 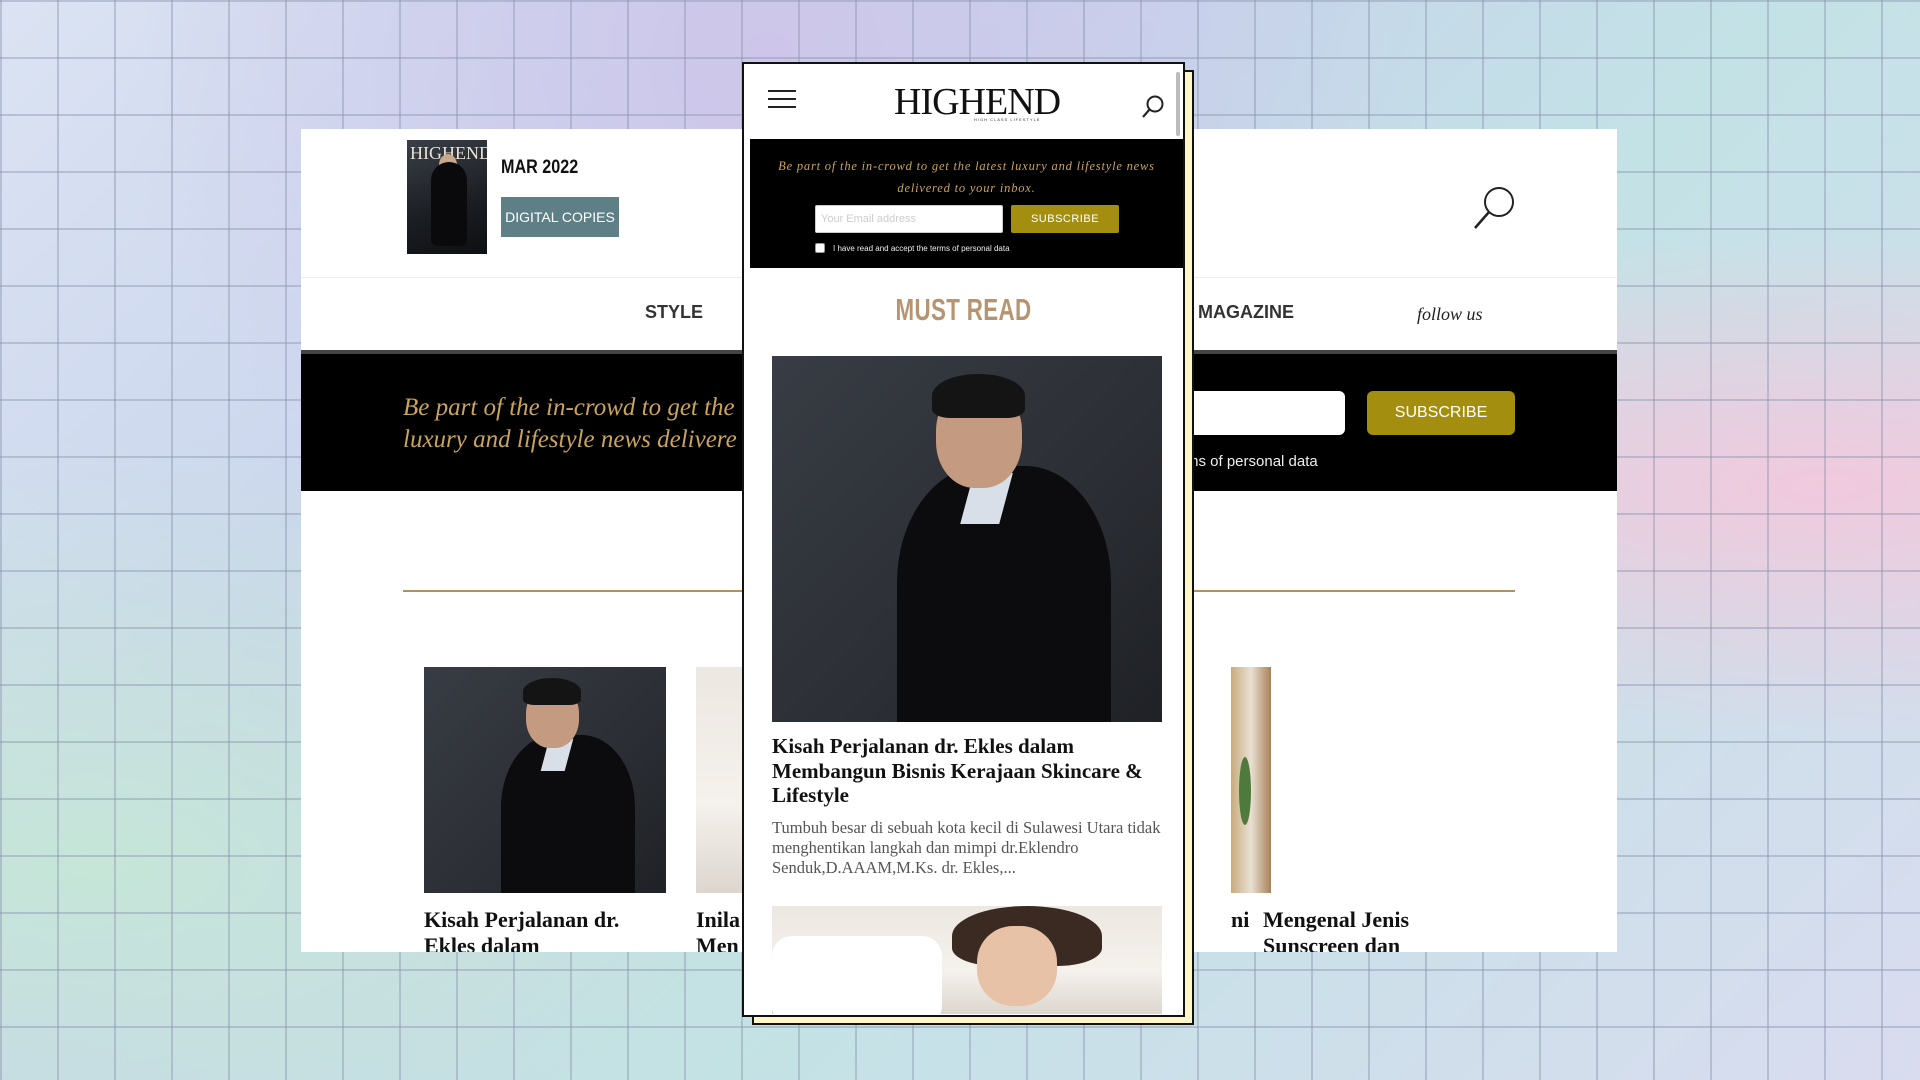 I want to click on thumb-face, so click(x=1017, y=966).